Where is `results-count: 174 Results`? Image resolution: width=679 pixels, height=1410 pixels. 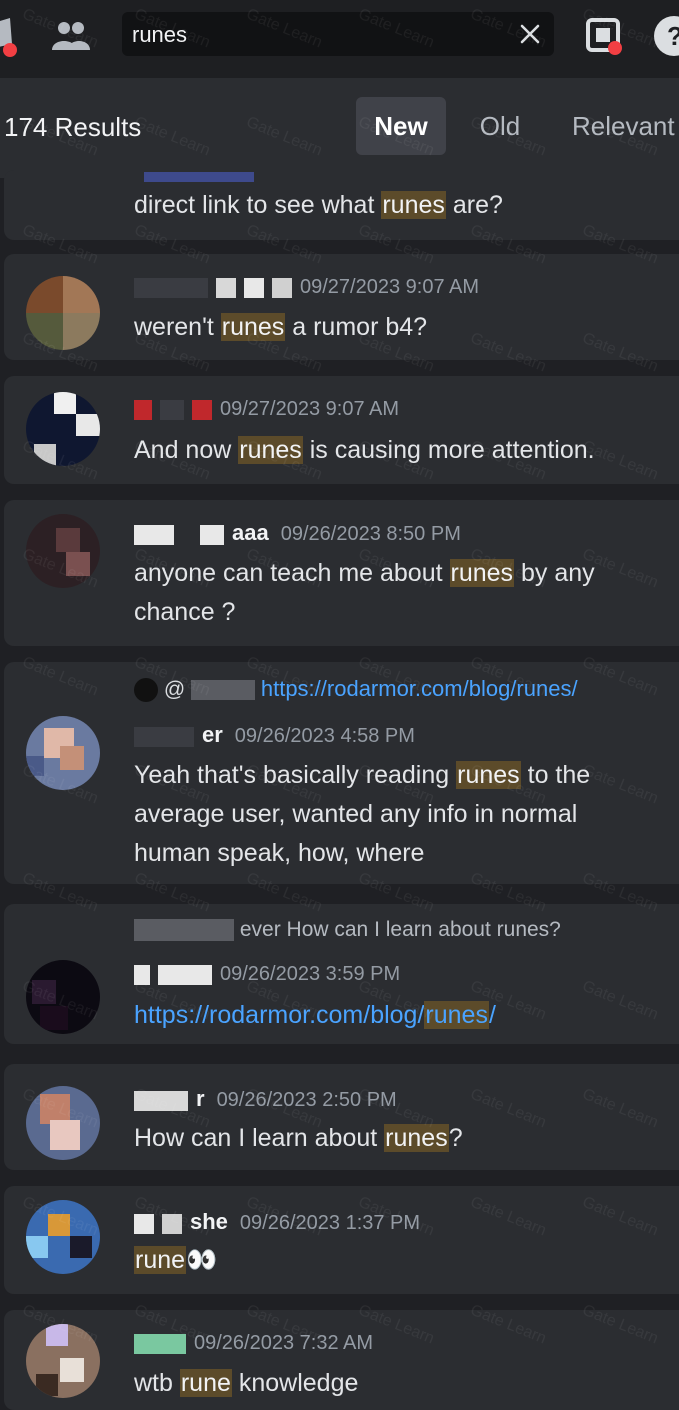 results-count: 174 Results is located at coordinates (73, 127).